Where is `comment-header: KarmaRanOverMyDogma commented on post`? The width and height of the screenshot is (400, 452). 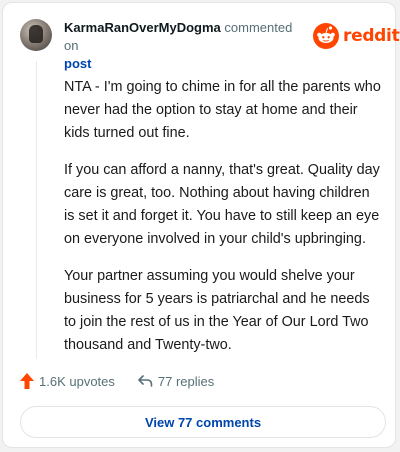
comment-header: KarmaRanOverMyDogma commented on post is located at coordinates (183, 46).